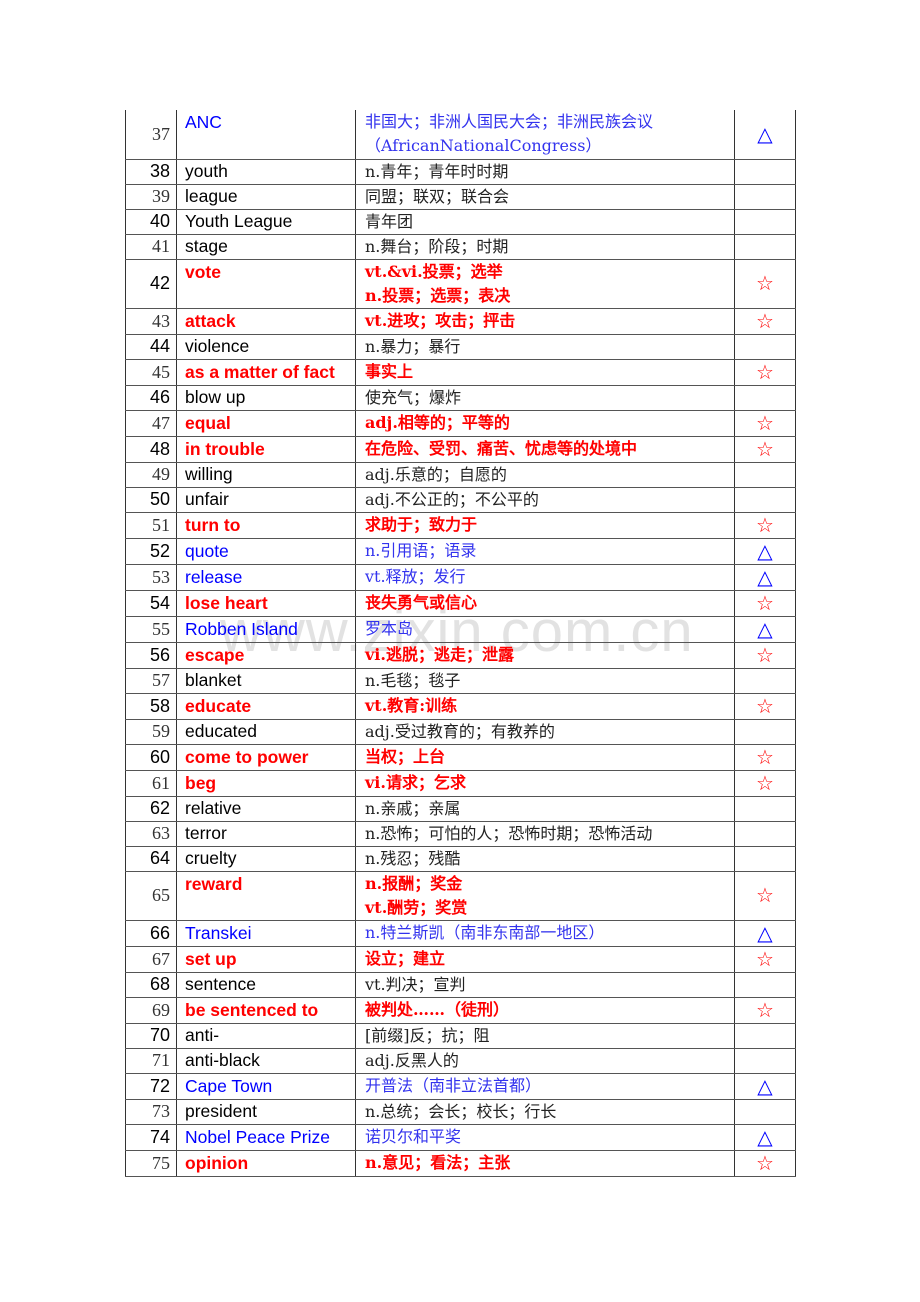 This screenshot has height=1302, width=920. I want to click on vocab-row: 61 beg vi.请求；乞求 ☆, so click(460, 783).